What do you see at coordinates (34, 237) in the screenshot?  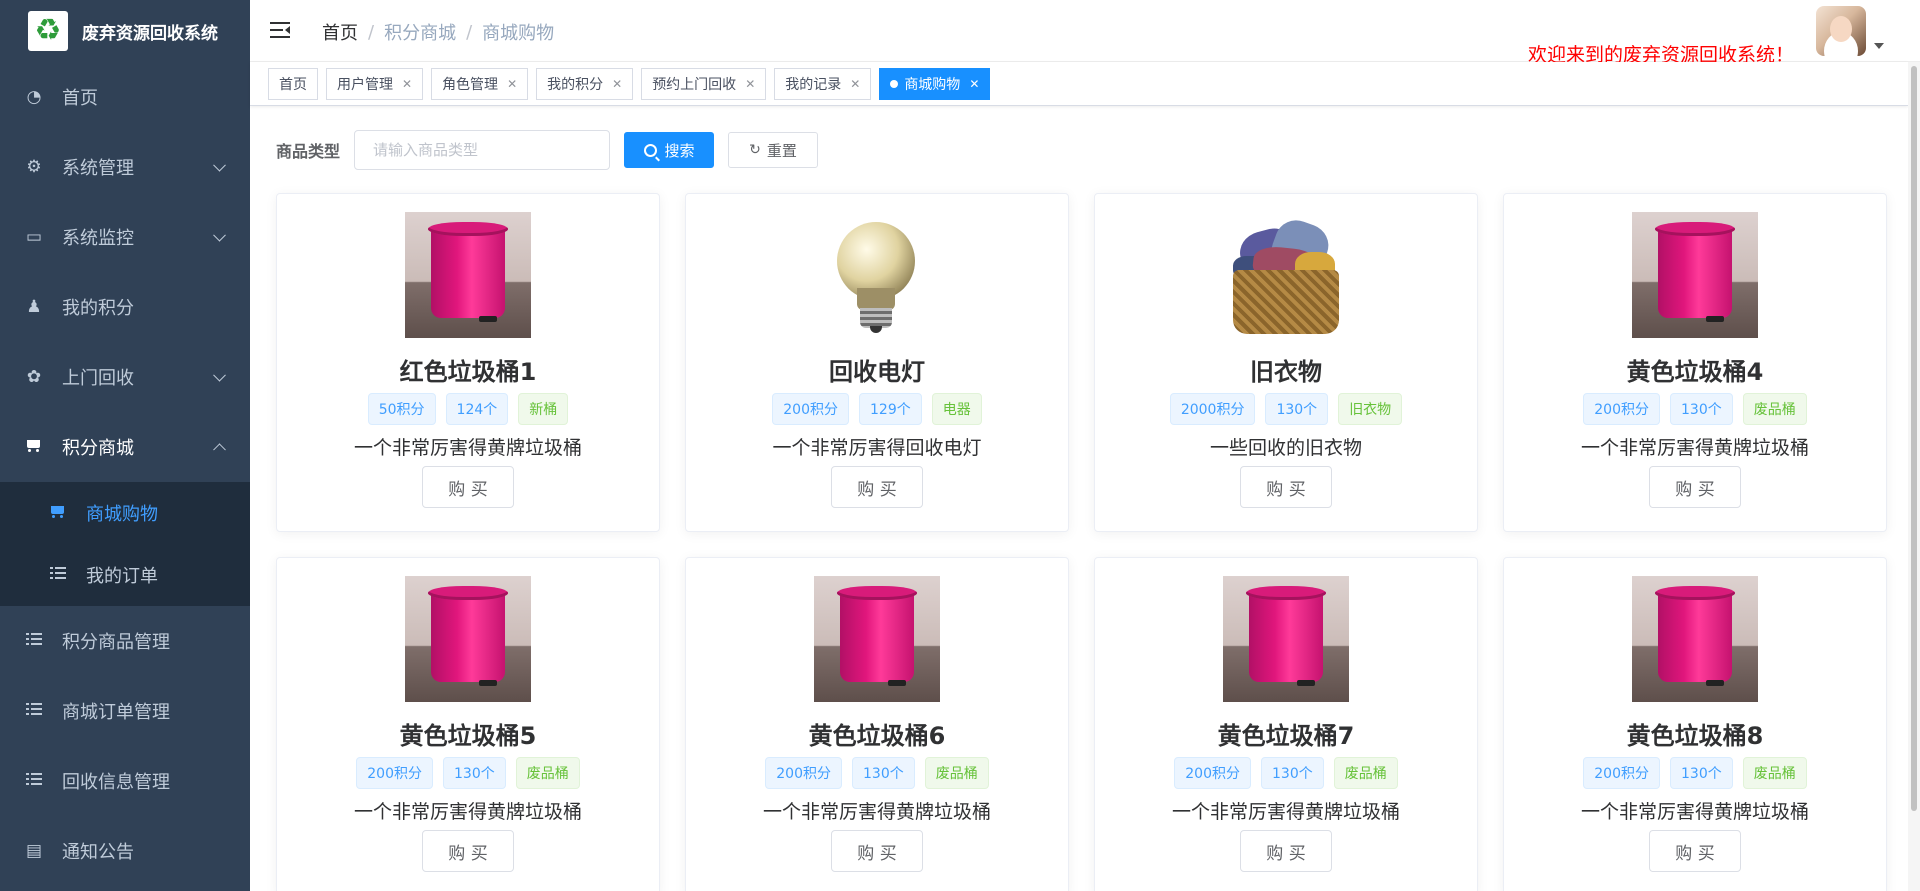 I see `monitor-icon: ▭` at bounding box center [34, 237].